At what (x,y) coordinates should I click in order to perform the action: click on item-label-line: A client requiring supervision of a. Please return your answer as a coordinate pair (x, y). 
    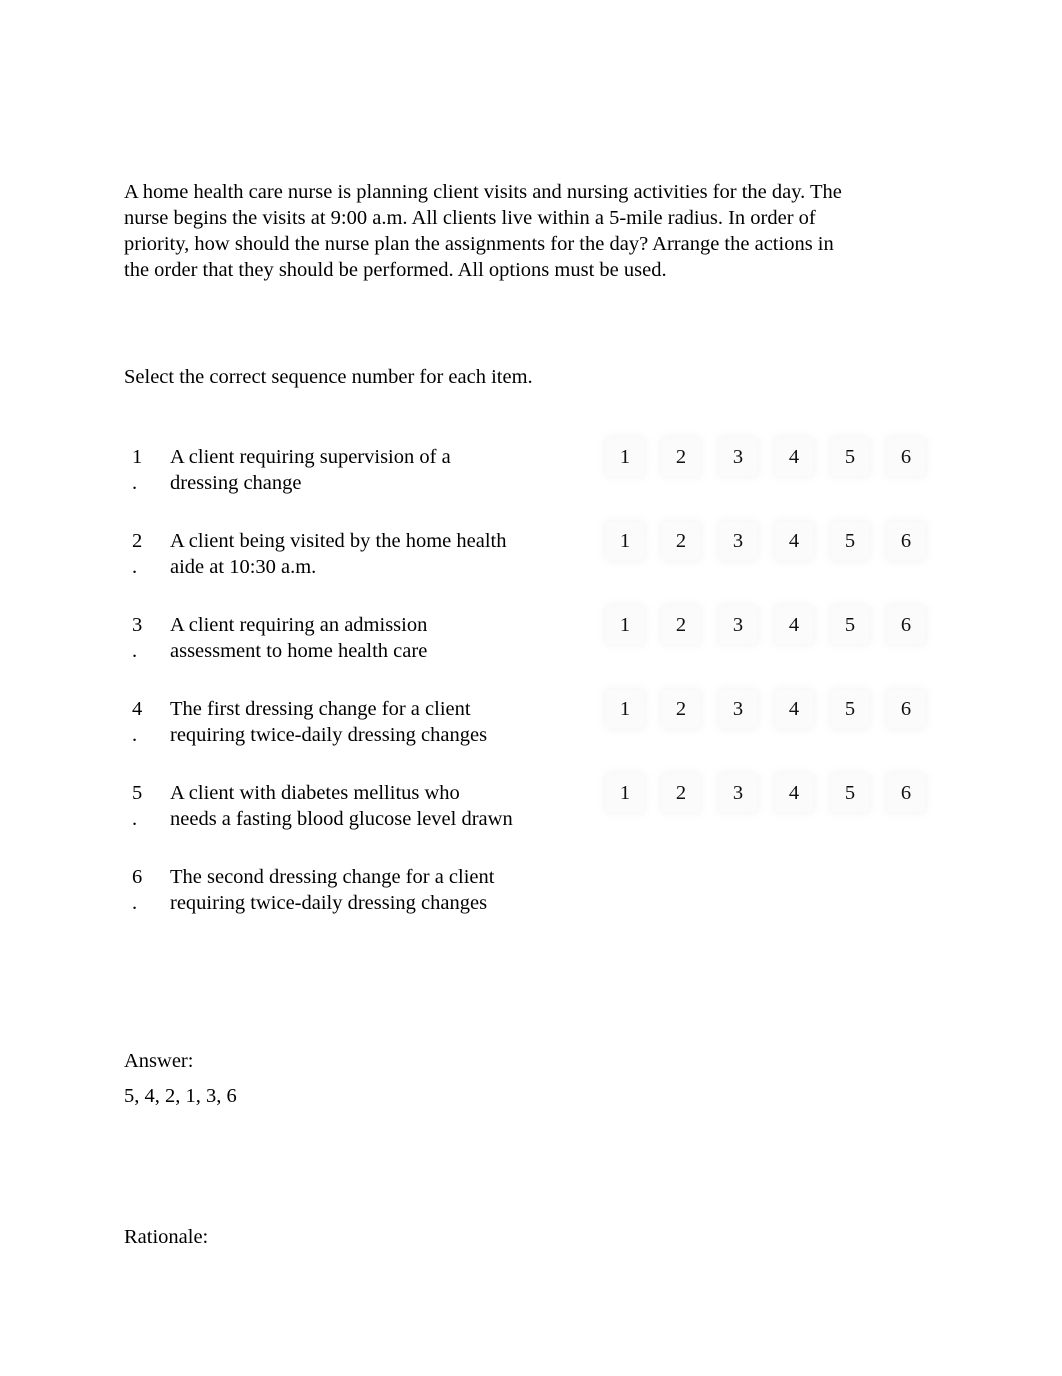
    Looking at the image, I should click on (310, 457).